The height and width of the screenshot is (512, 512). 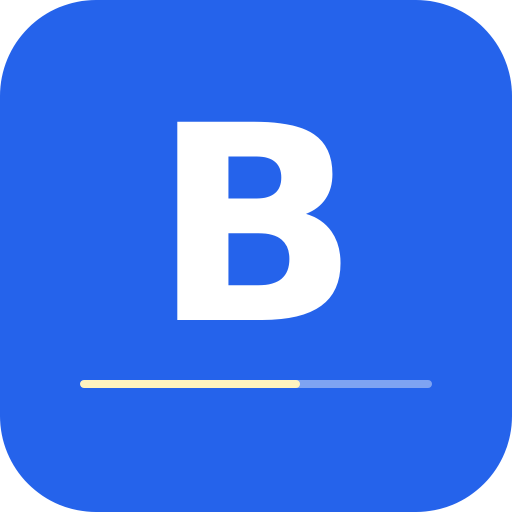 I want to click on progress-fill, so click(x=190, y=384).